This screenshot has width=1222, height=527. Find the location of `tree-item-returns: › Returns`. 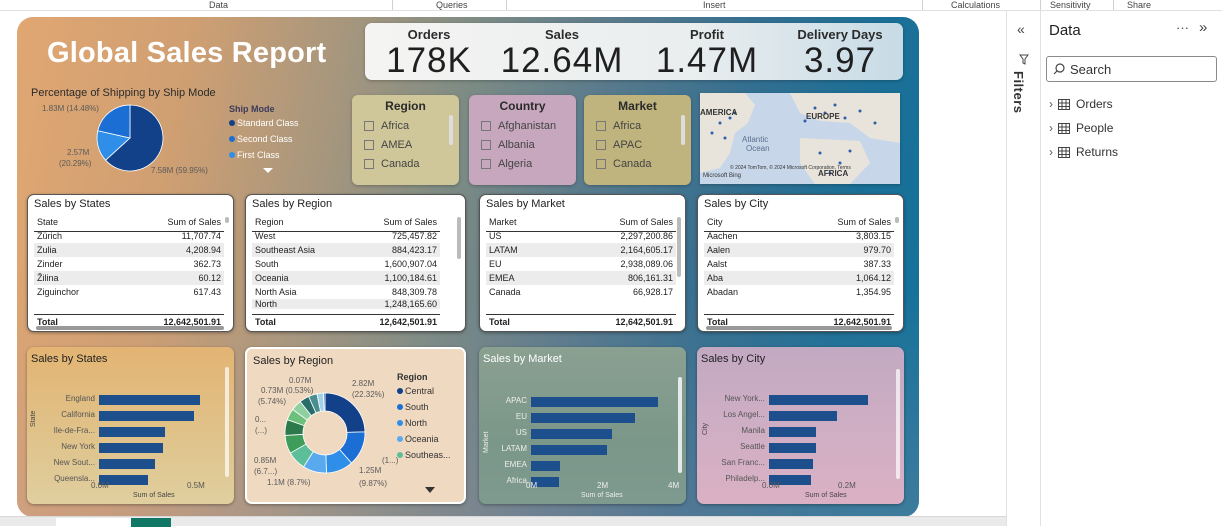

tree-item-returns: › Returns is located at coordinates (1083, 152).